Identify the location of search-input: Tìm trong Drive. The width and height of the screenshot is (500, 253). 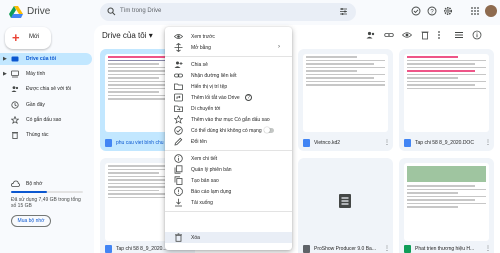
(140, 11).